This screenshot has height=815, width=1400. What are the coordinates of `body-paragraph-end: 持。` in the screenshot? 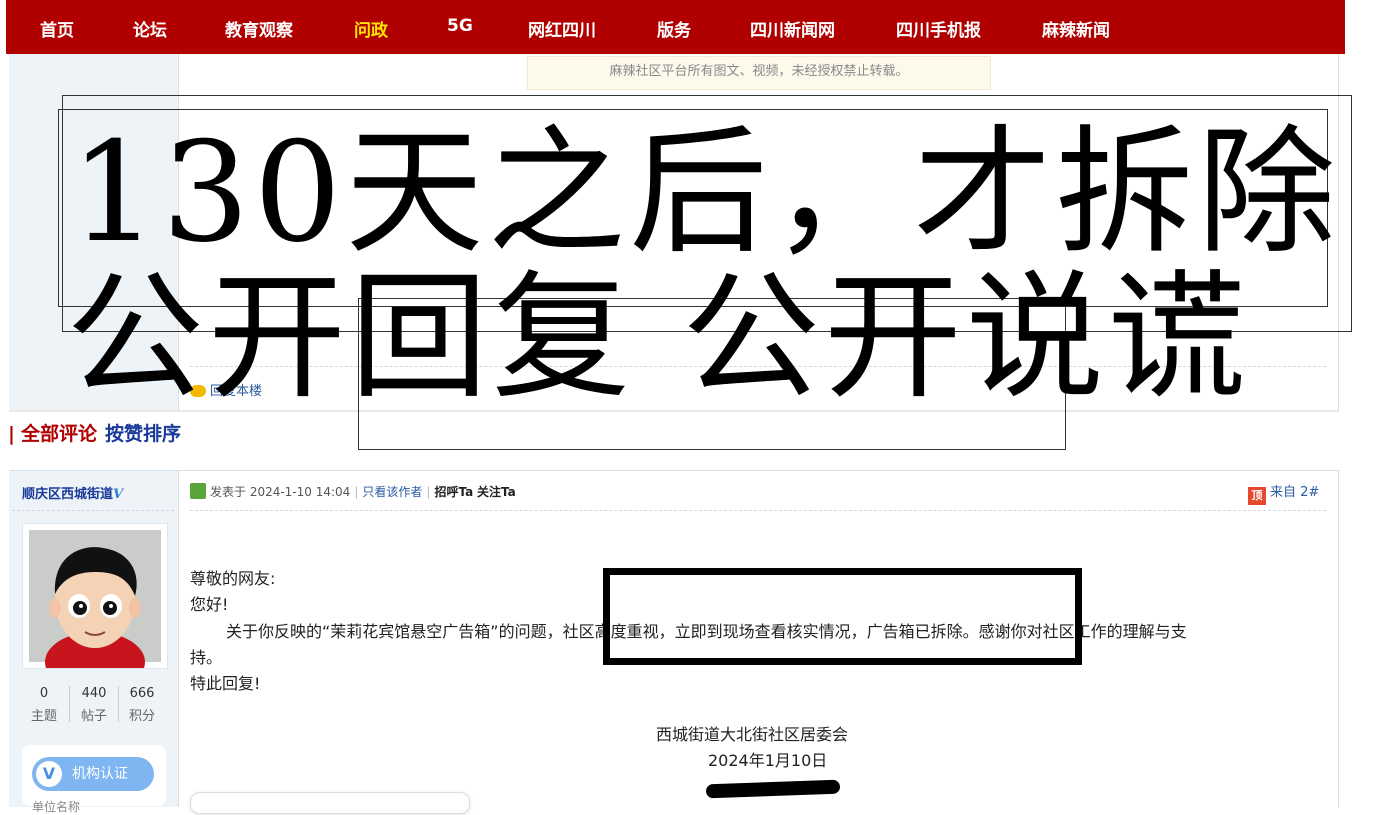 It's located at (206, 657).